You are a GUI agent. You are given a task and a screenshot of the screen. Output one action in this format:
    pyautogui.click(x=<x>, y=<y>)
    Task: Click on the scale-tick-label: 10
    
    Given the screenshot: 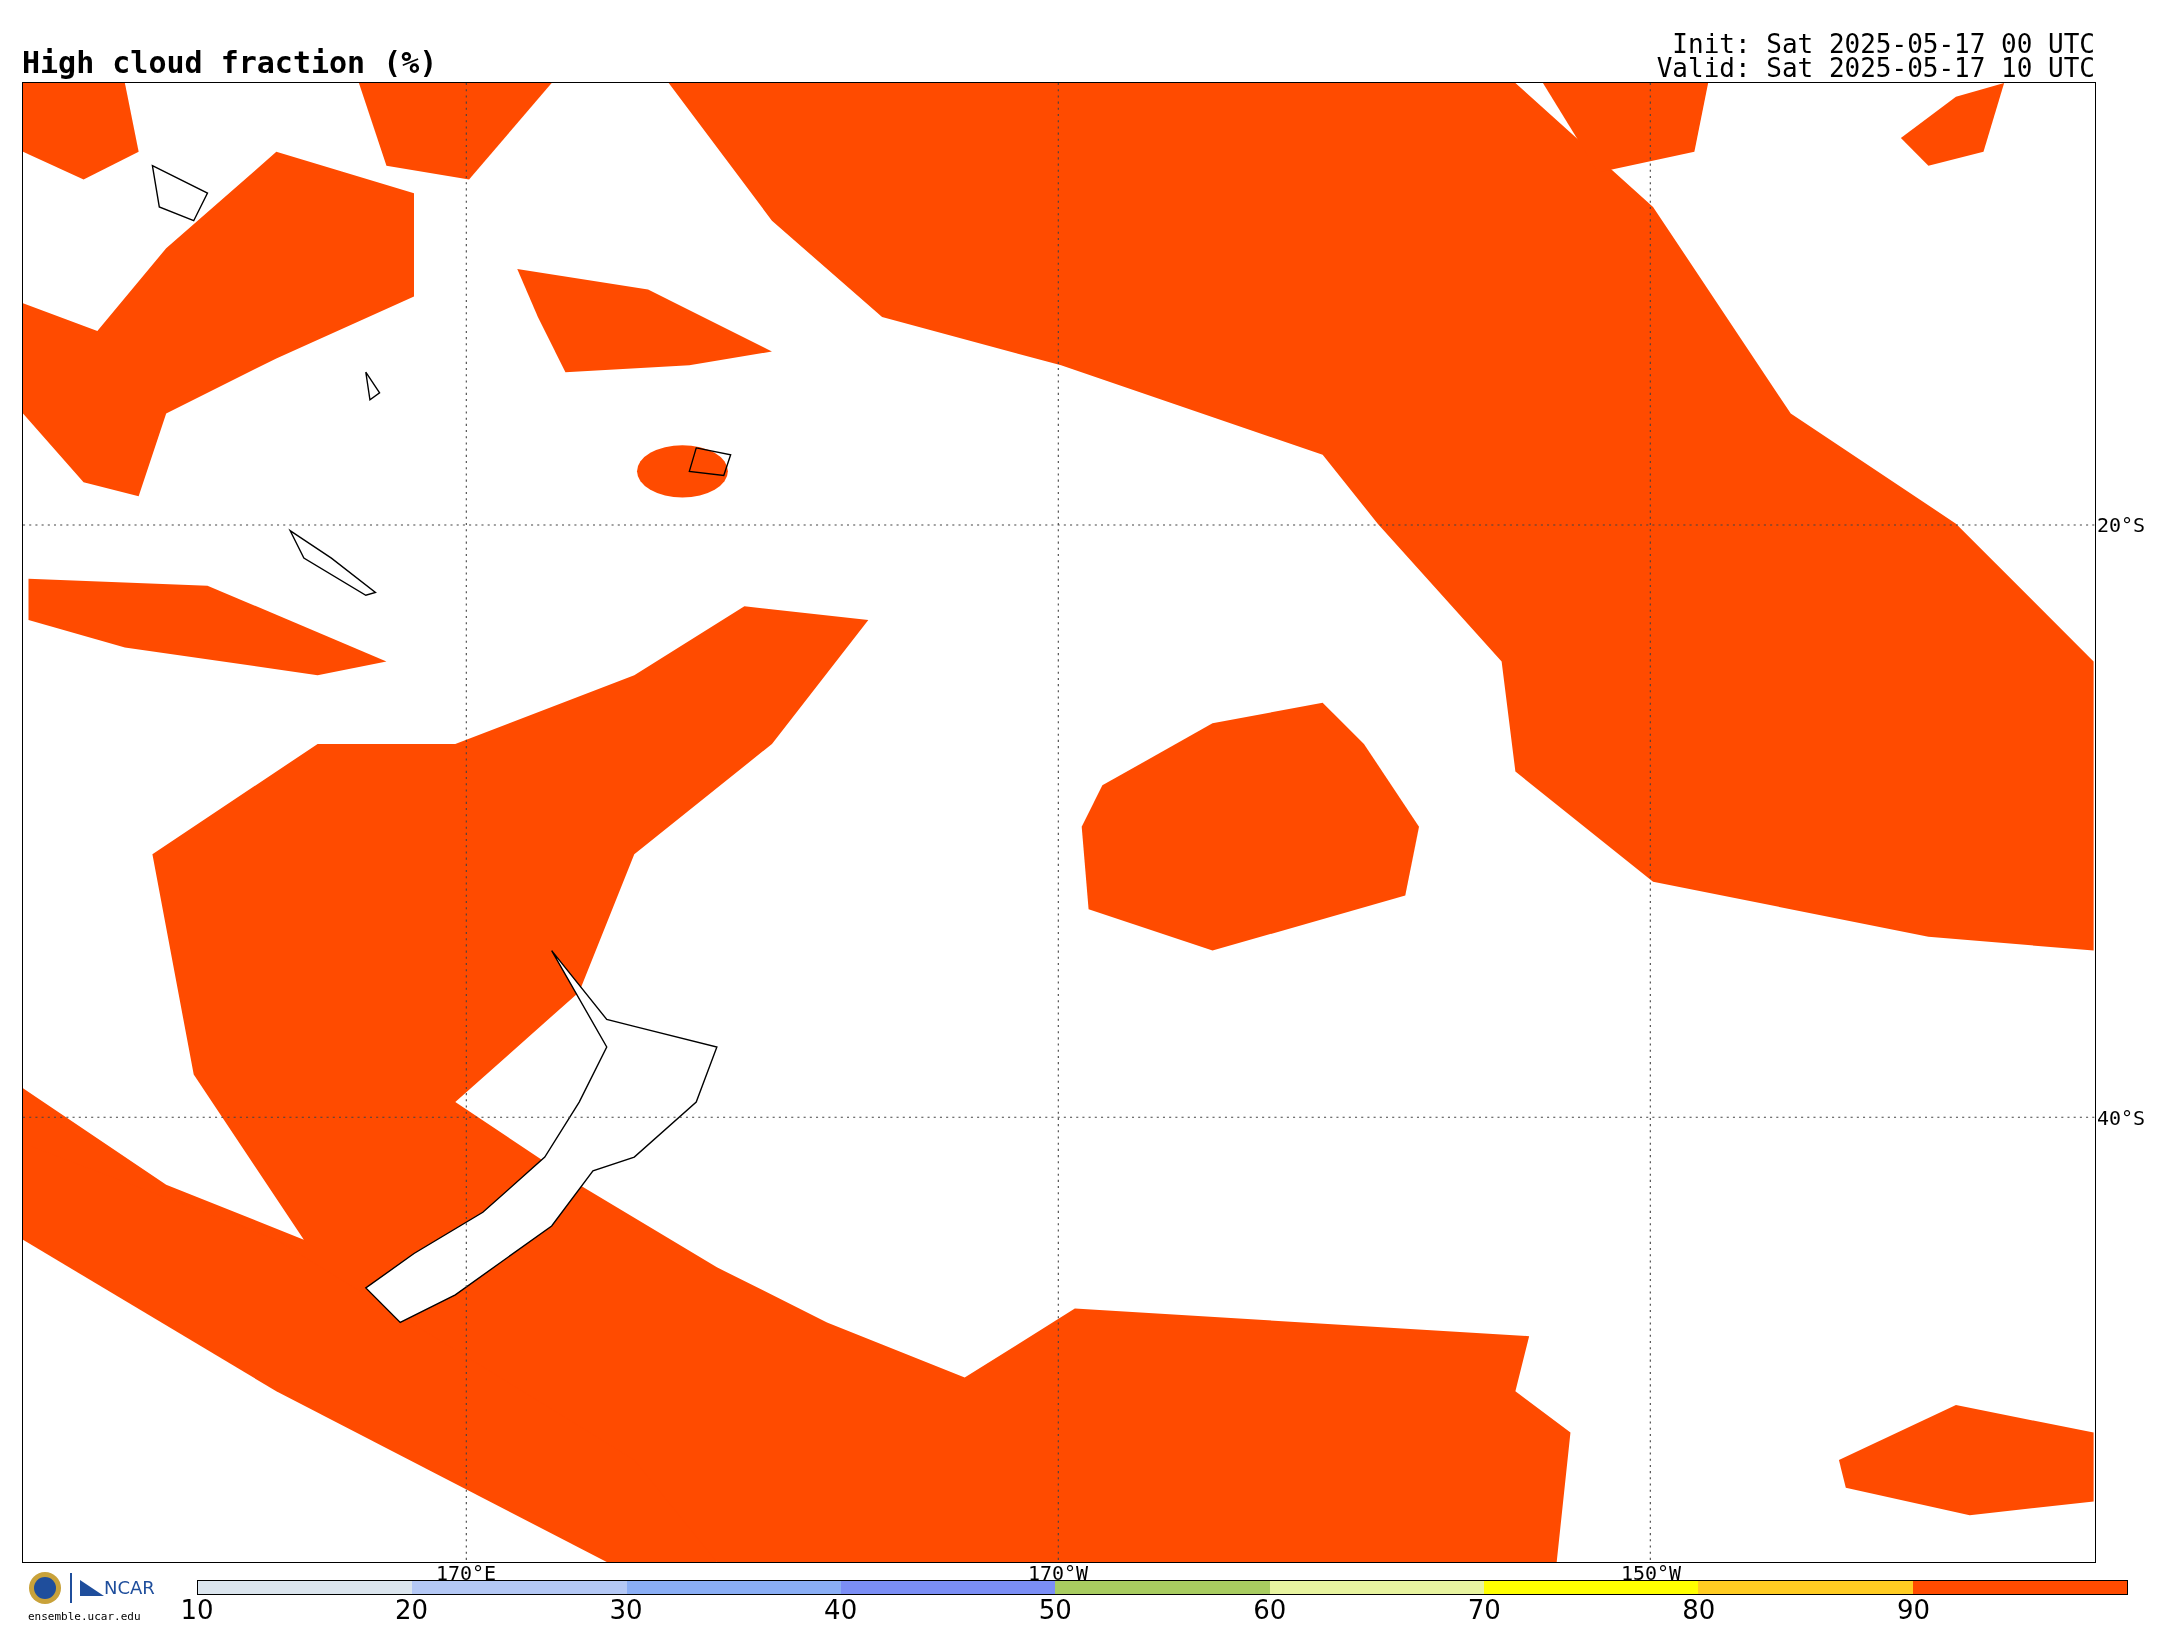 What is the action you would take?
    pyautogui.click(x=197, y=1610)
    